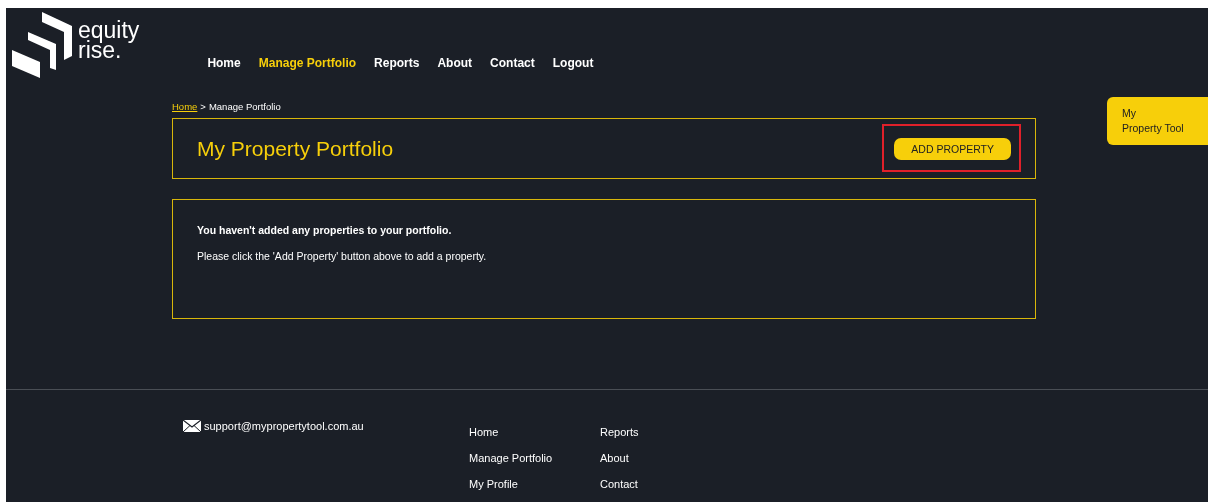 Image resolution: width=1214 pixels, height=502 pixels. I want to click on breadcrumb-link: Home, so click(185, 106).